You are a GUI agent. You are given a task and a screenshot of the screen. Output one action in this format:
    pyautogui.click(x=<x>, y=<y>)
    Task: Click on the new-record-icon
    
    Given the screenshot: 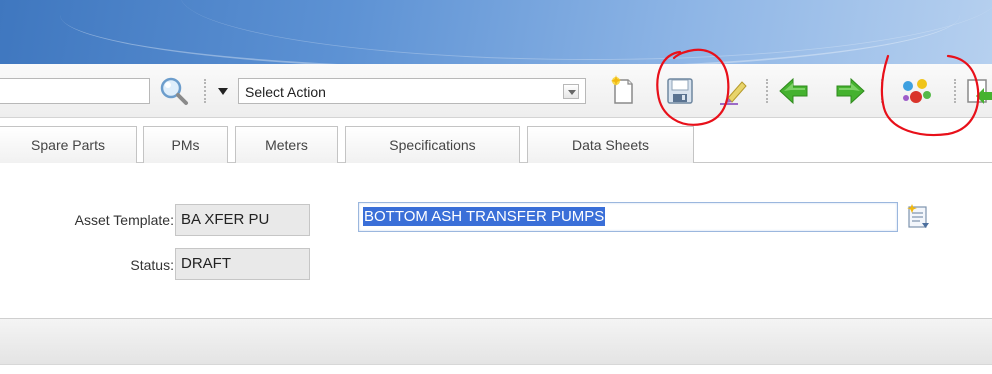 What is the action you would take?
    pyautogui.click(x=622, y=90)
    